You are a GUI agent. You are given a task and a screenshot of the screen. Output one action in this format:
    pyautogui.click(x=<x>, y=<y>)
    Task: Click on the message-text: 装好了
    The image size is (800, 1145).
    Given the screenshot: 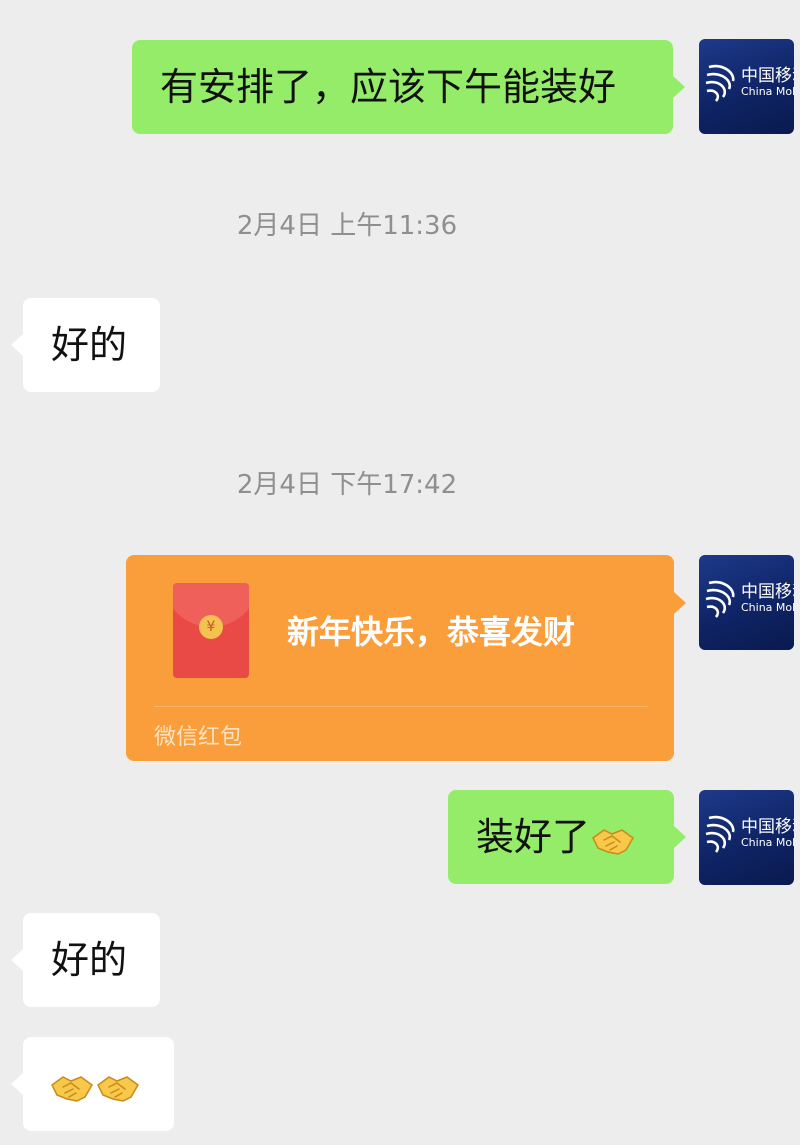 What is the action you would take?
    pyautogui.click(x=533, y=837)
    